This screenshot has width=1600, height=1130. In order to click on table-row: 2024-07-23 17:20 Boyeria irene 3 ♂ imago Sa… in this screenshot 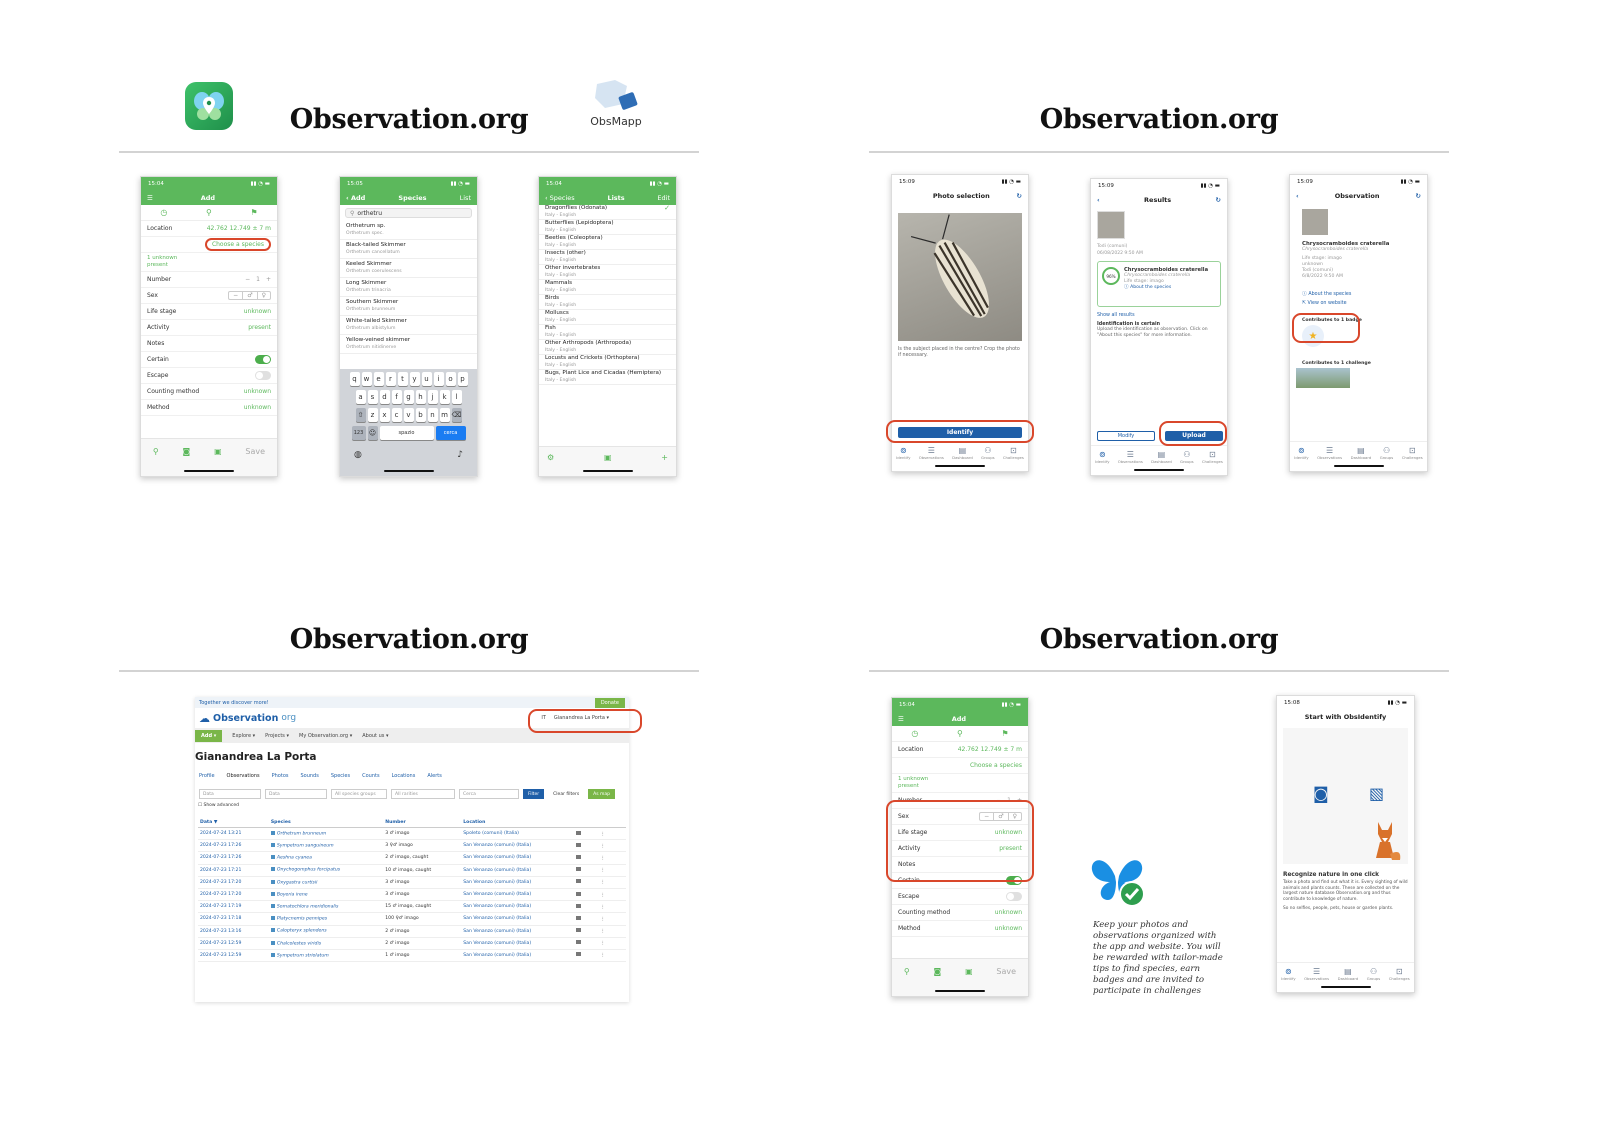, I will do `click(412, 895)`.